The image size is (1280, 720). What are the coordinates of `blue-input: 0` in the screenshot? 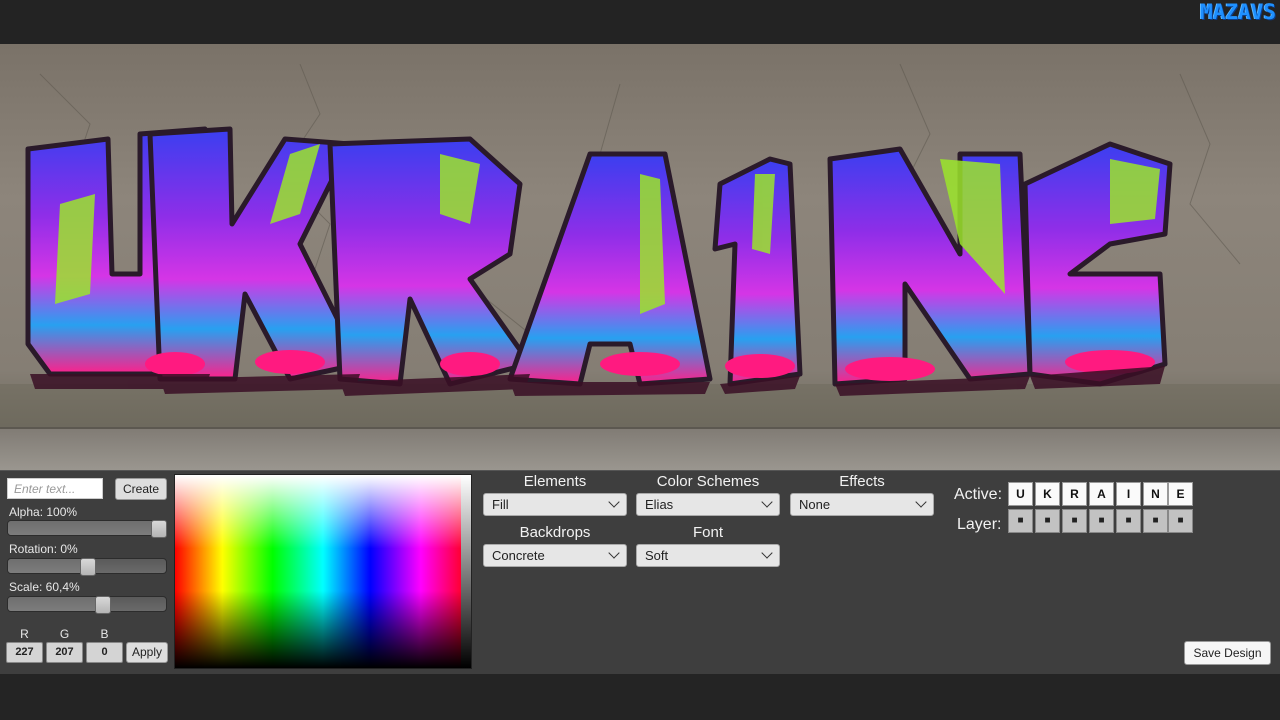 It's located at (104, 652).